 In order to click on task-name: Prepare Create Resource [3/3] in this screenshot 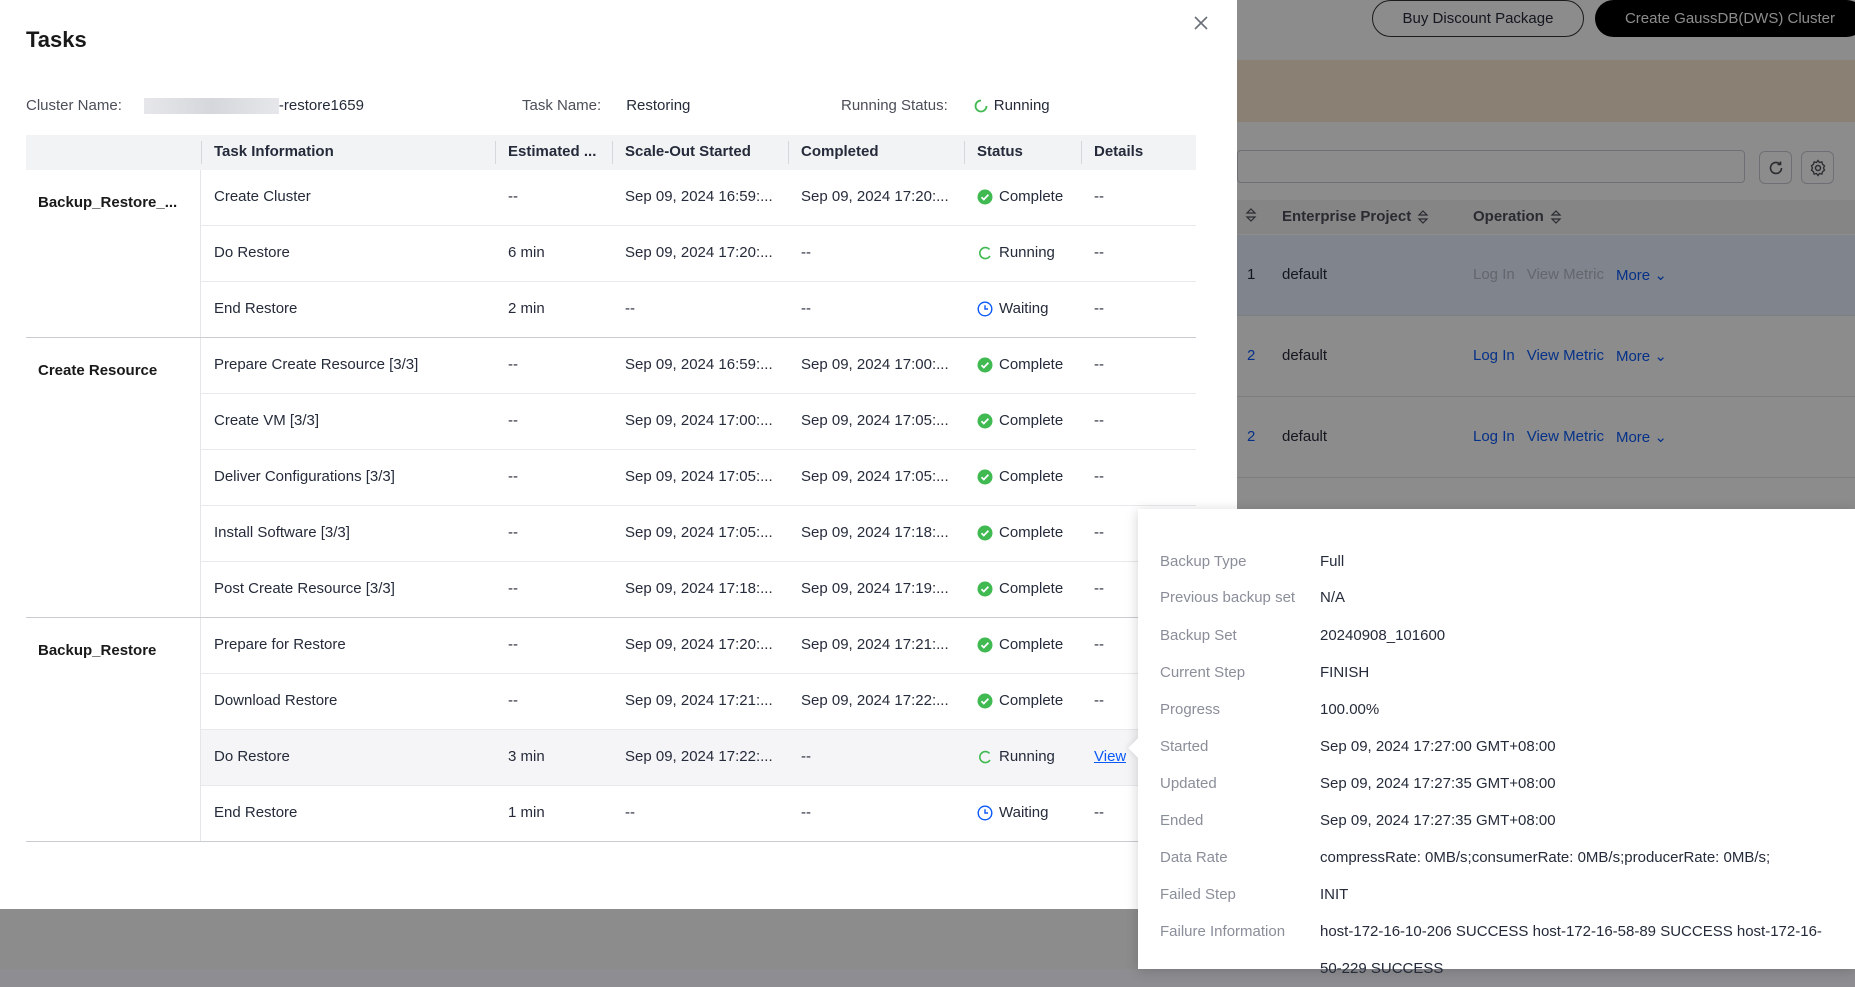, I will do `click(316, 364)`.